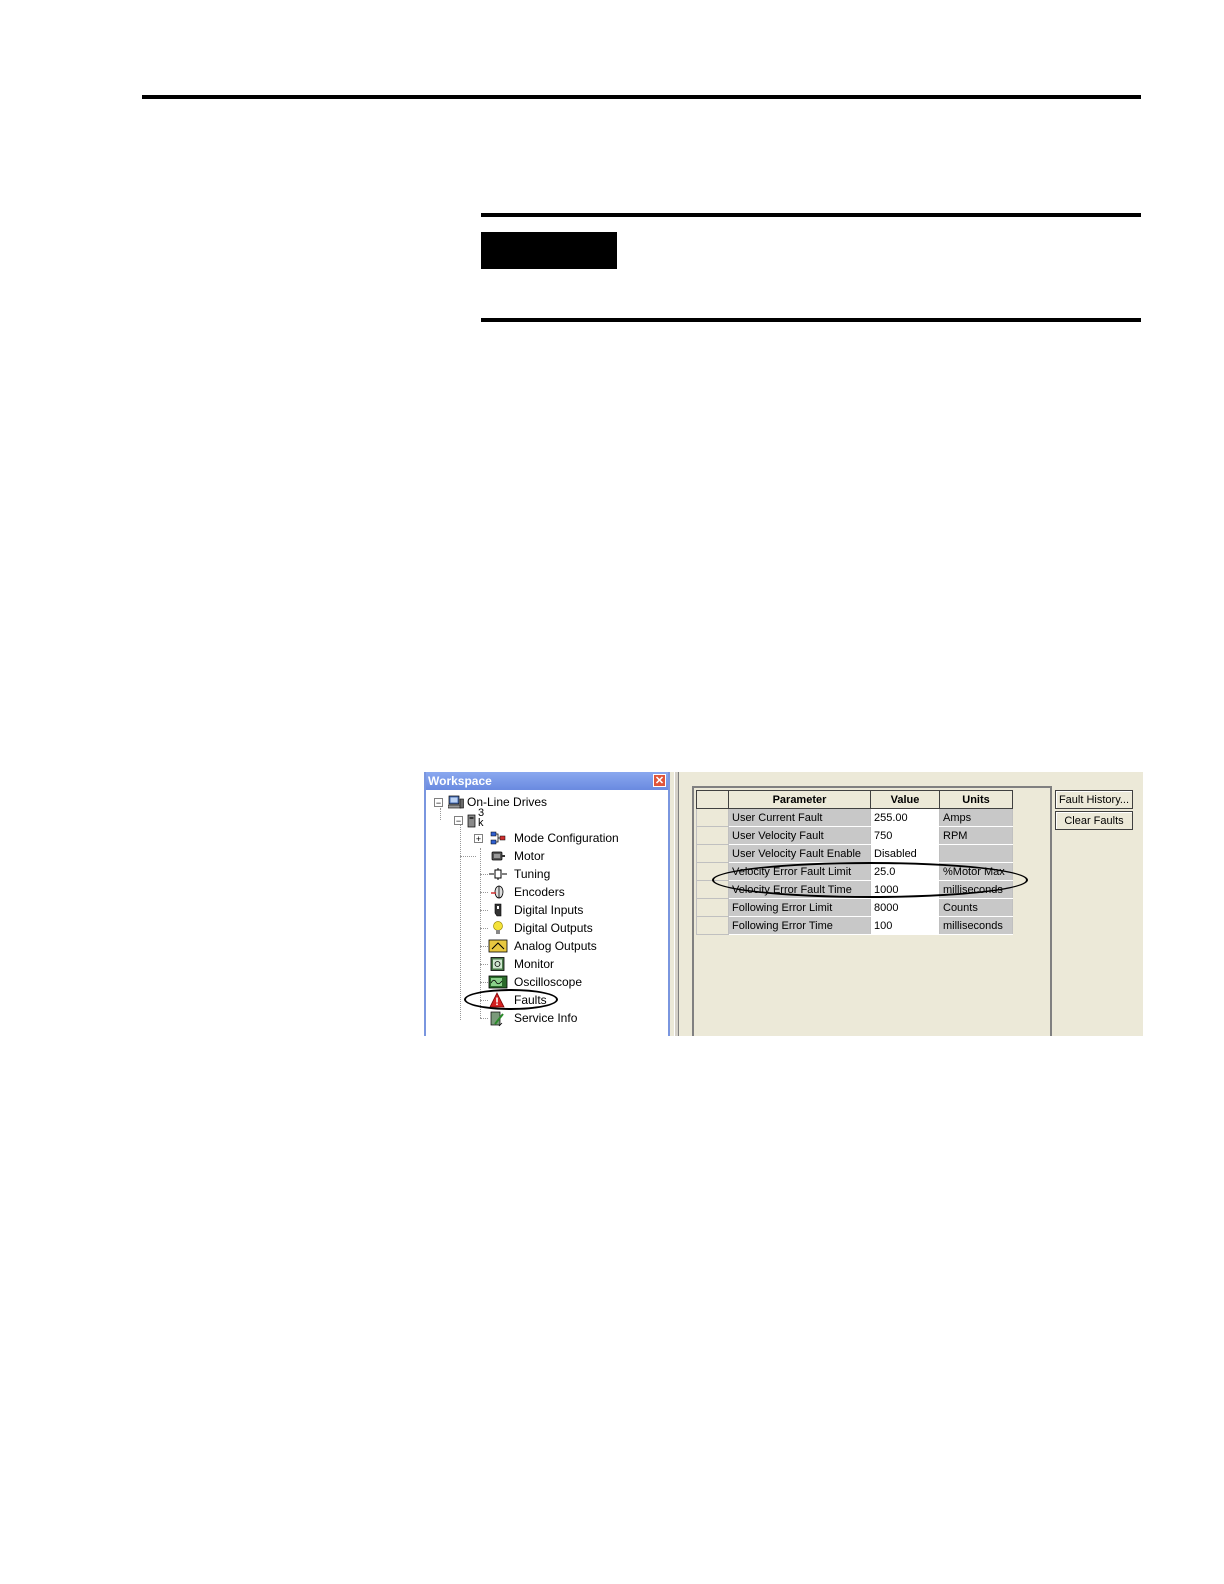 This screenshot has width=1224, height=1584. Describe the element at coordinates (976, 907) in the screenshot. I see `units-cell: Counts` at that location.